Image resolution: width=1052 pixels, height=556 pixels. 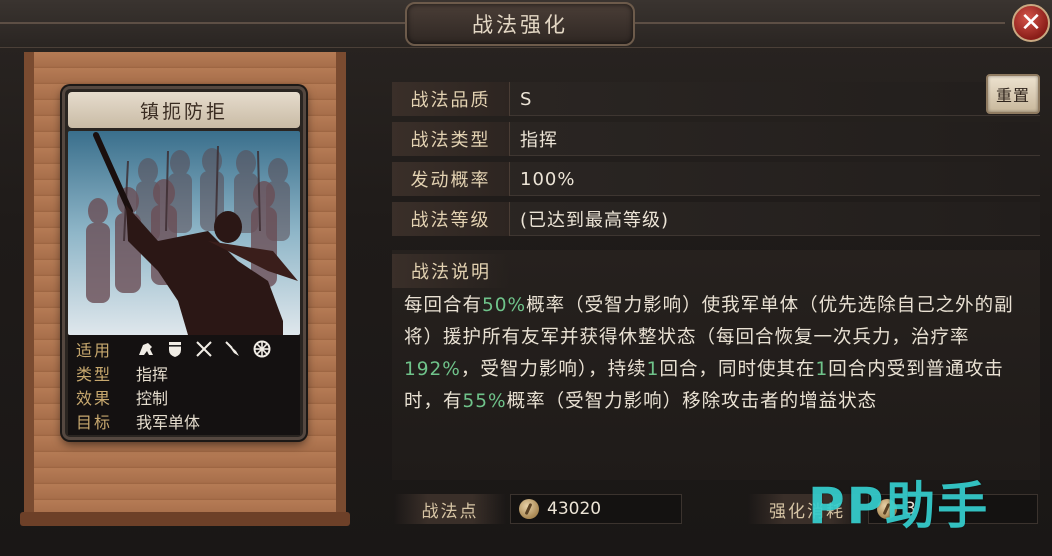 What do you see at coordinates (716, 219) in the screenshot?
I see `field-level: 战法等级 (已达到最高等级)` at bounding box center [716, 219].